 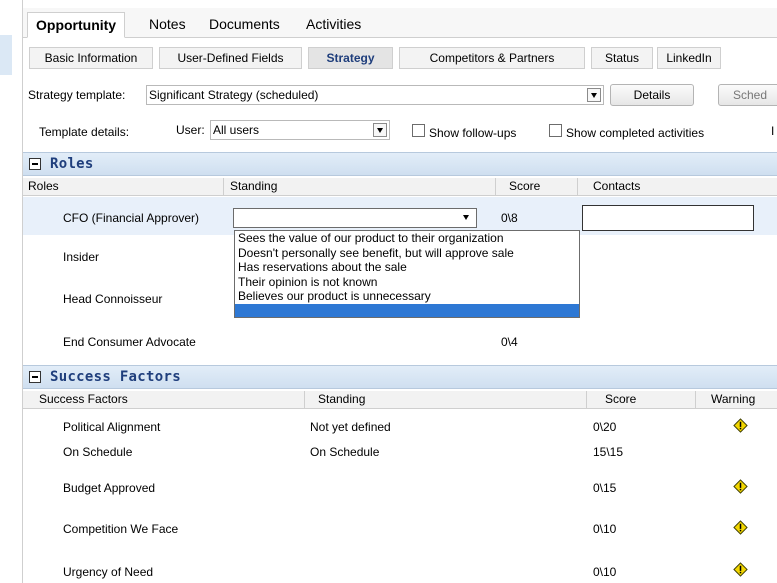 What do you see at coordinates (112, 427) in the screenshot?
I see `factor-name: Political Alignment` at bounding box center [112, 427].